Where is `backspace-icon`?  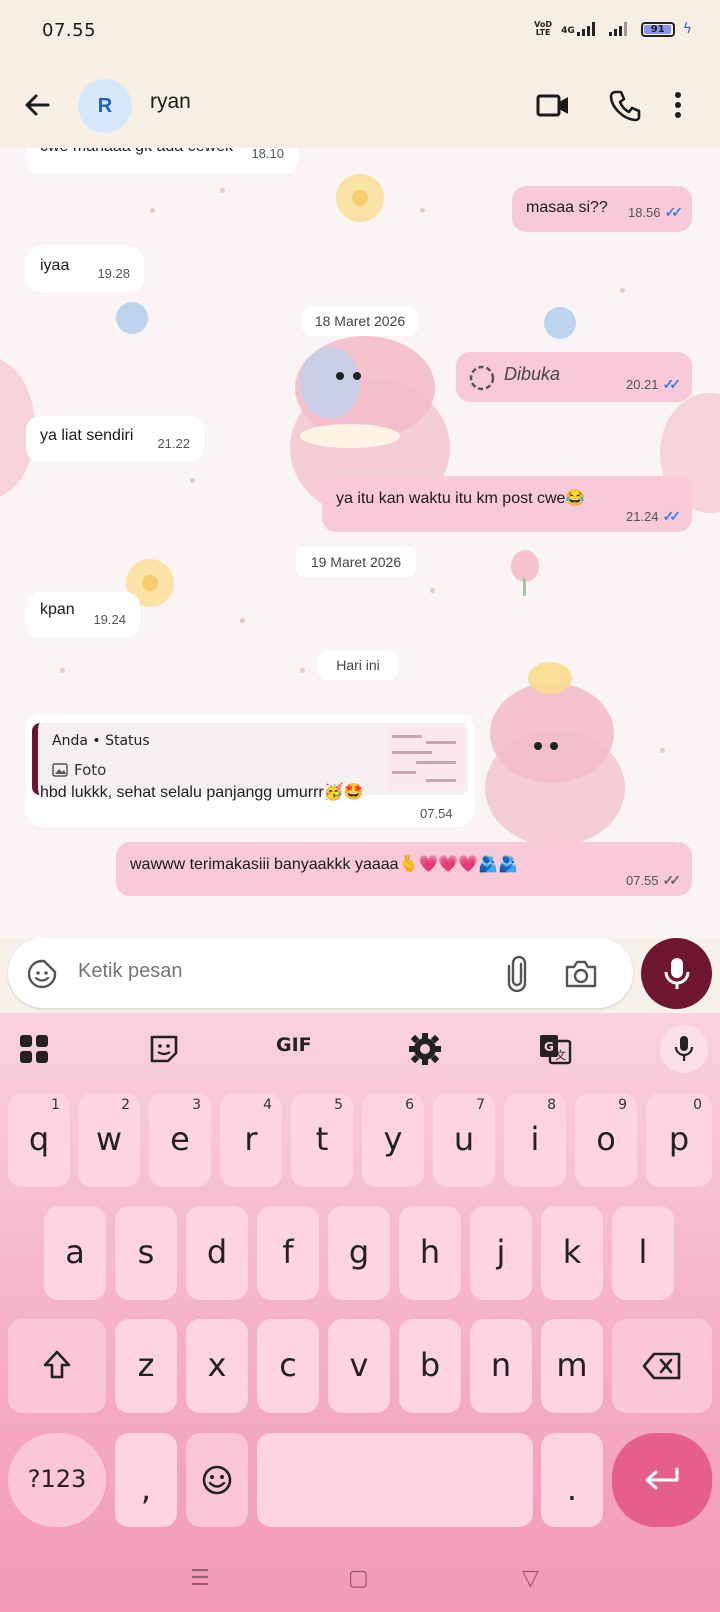
backspace-icon is located at coordinates (661, 1366).